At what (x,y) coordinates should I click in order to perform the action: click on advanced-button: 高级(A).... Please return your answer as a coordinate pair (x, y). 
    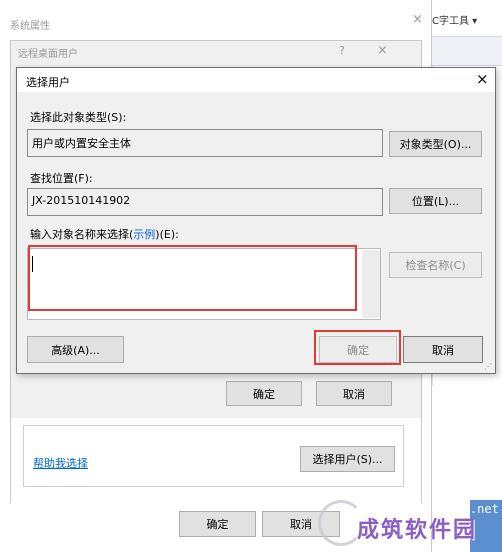
    Looking at the image, I should click on (75, 349).